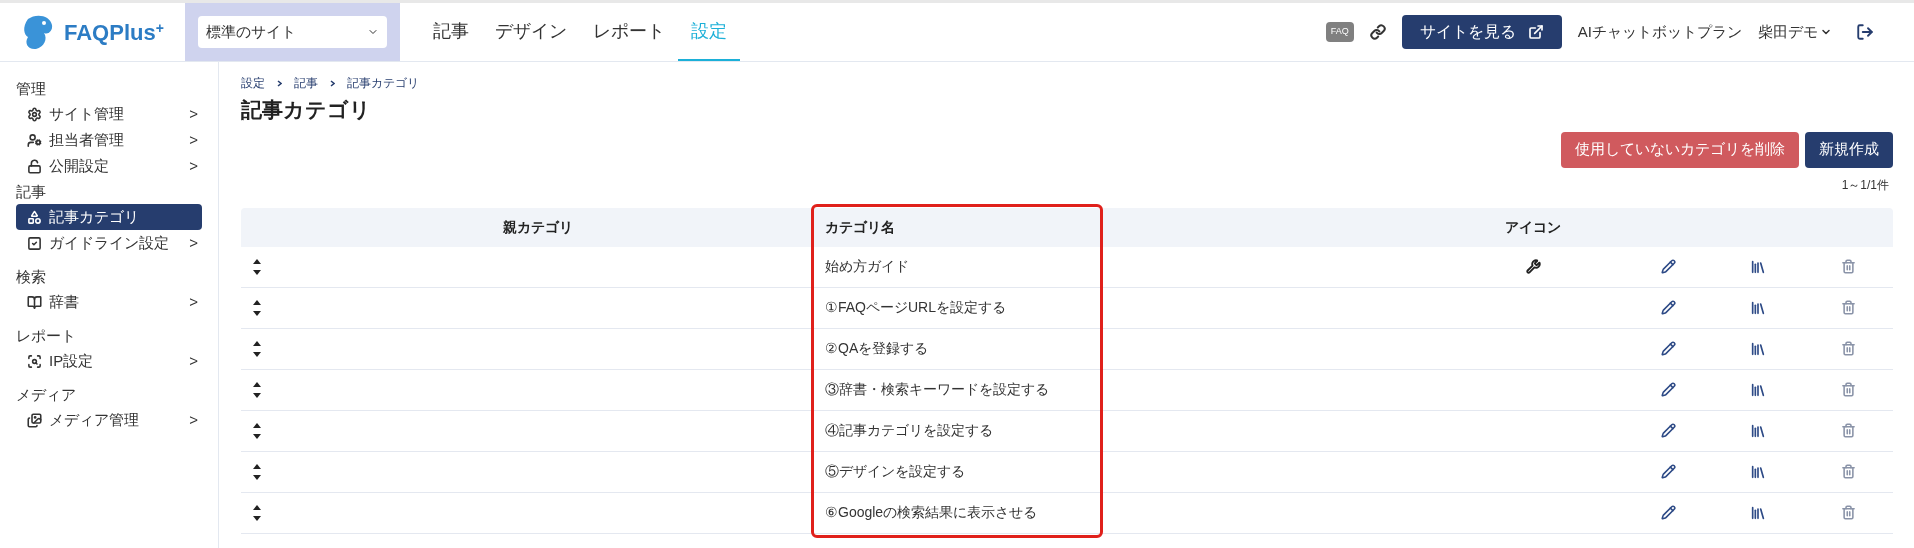  Describe the element at coordinates (46, 395) in the screenshot. I see `sidebar-heading: メディア` at that location.